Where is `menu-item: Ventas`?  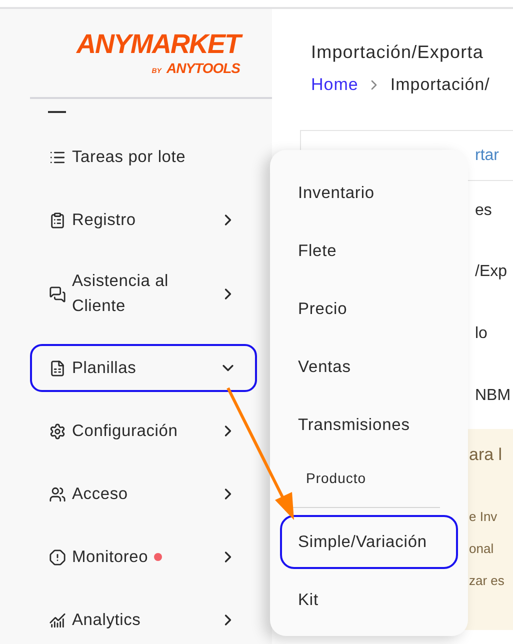 menu-item: Ventas is located at coordinates (369, 367).